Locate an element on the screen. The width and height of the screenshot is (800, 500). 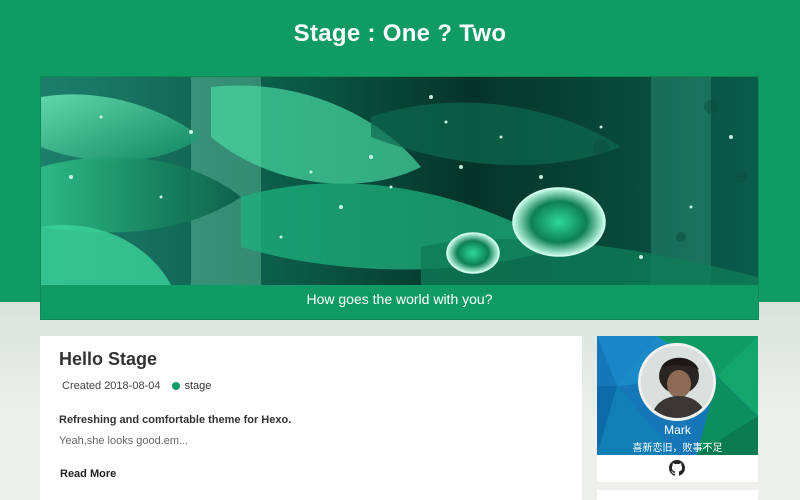
post-title: Hello Stage is located at coordinates (108, 359).